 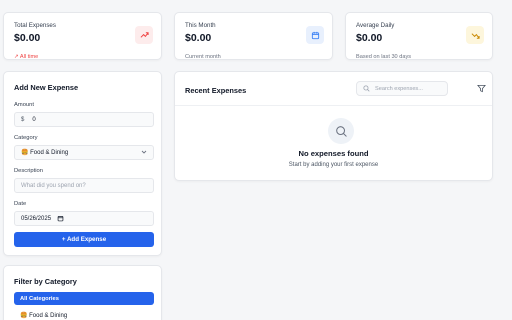 I want to click on amount-input: $ 0, so click(x=84, y=119).